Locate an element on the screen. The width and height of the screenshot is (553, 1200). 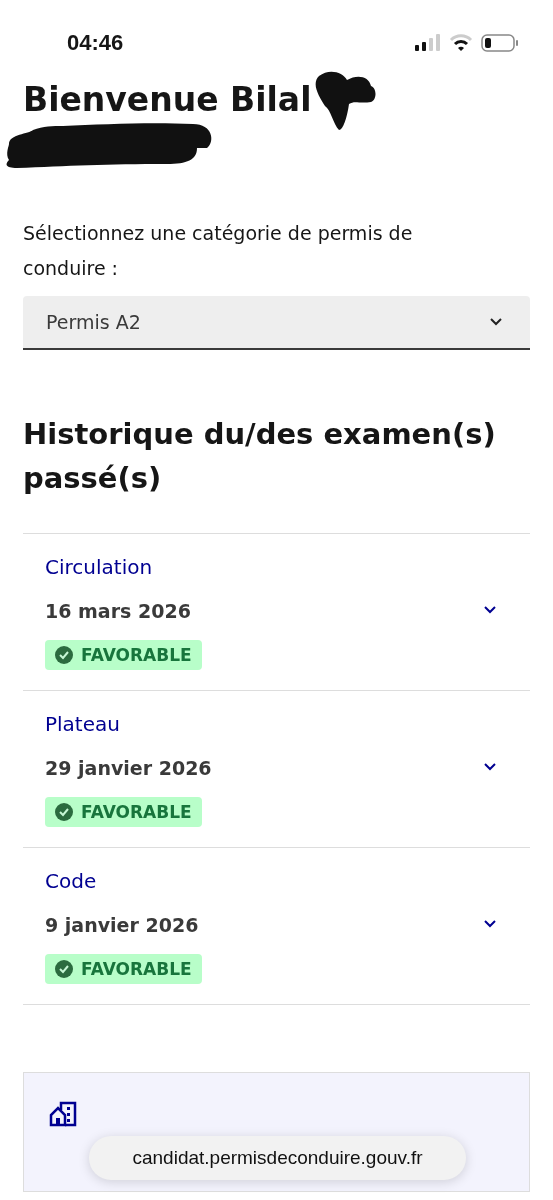
building-icon is located at coordinates (63, 1114).